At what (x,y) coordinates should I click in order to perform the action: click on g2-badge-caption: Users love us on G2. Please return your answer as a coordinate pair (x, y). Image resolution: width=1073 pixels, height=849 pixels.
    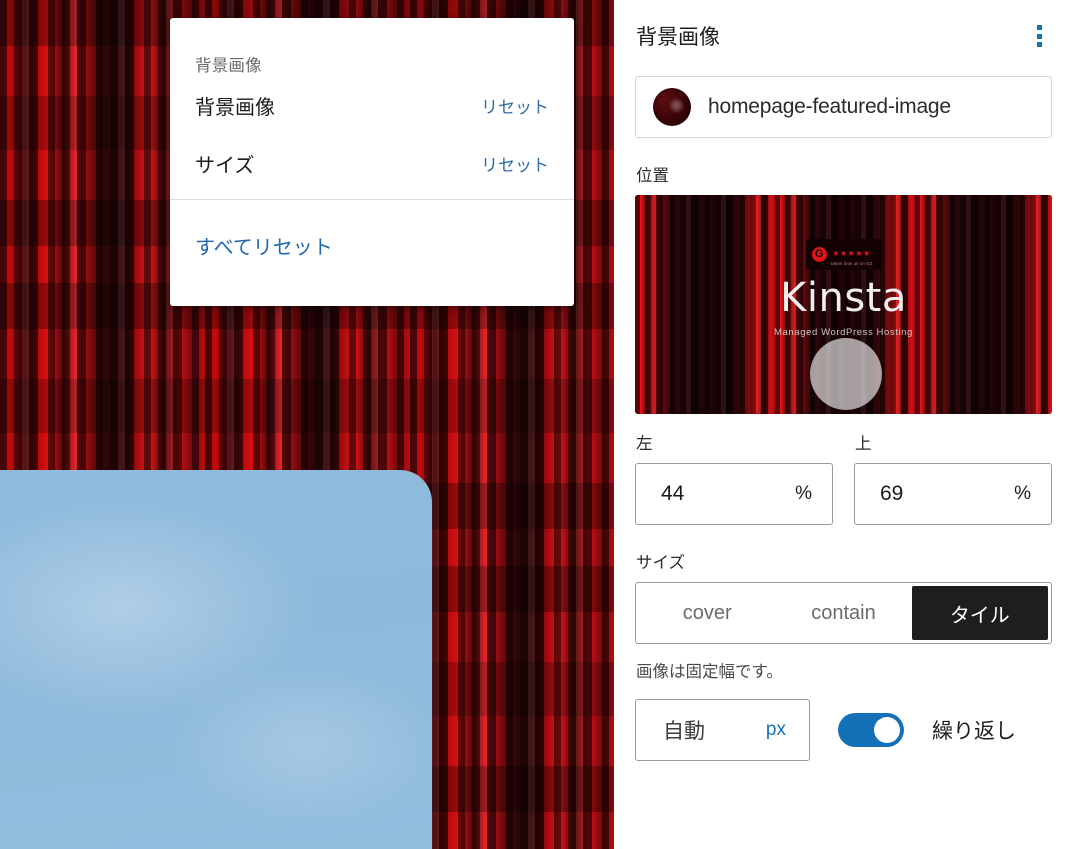
    Looking at the image, I should click on (851, 263).